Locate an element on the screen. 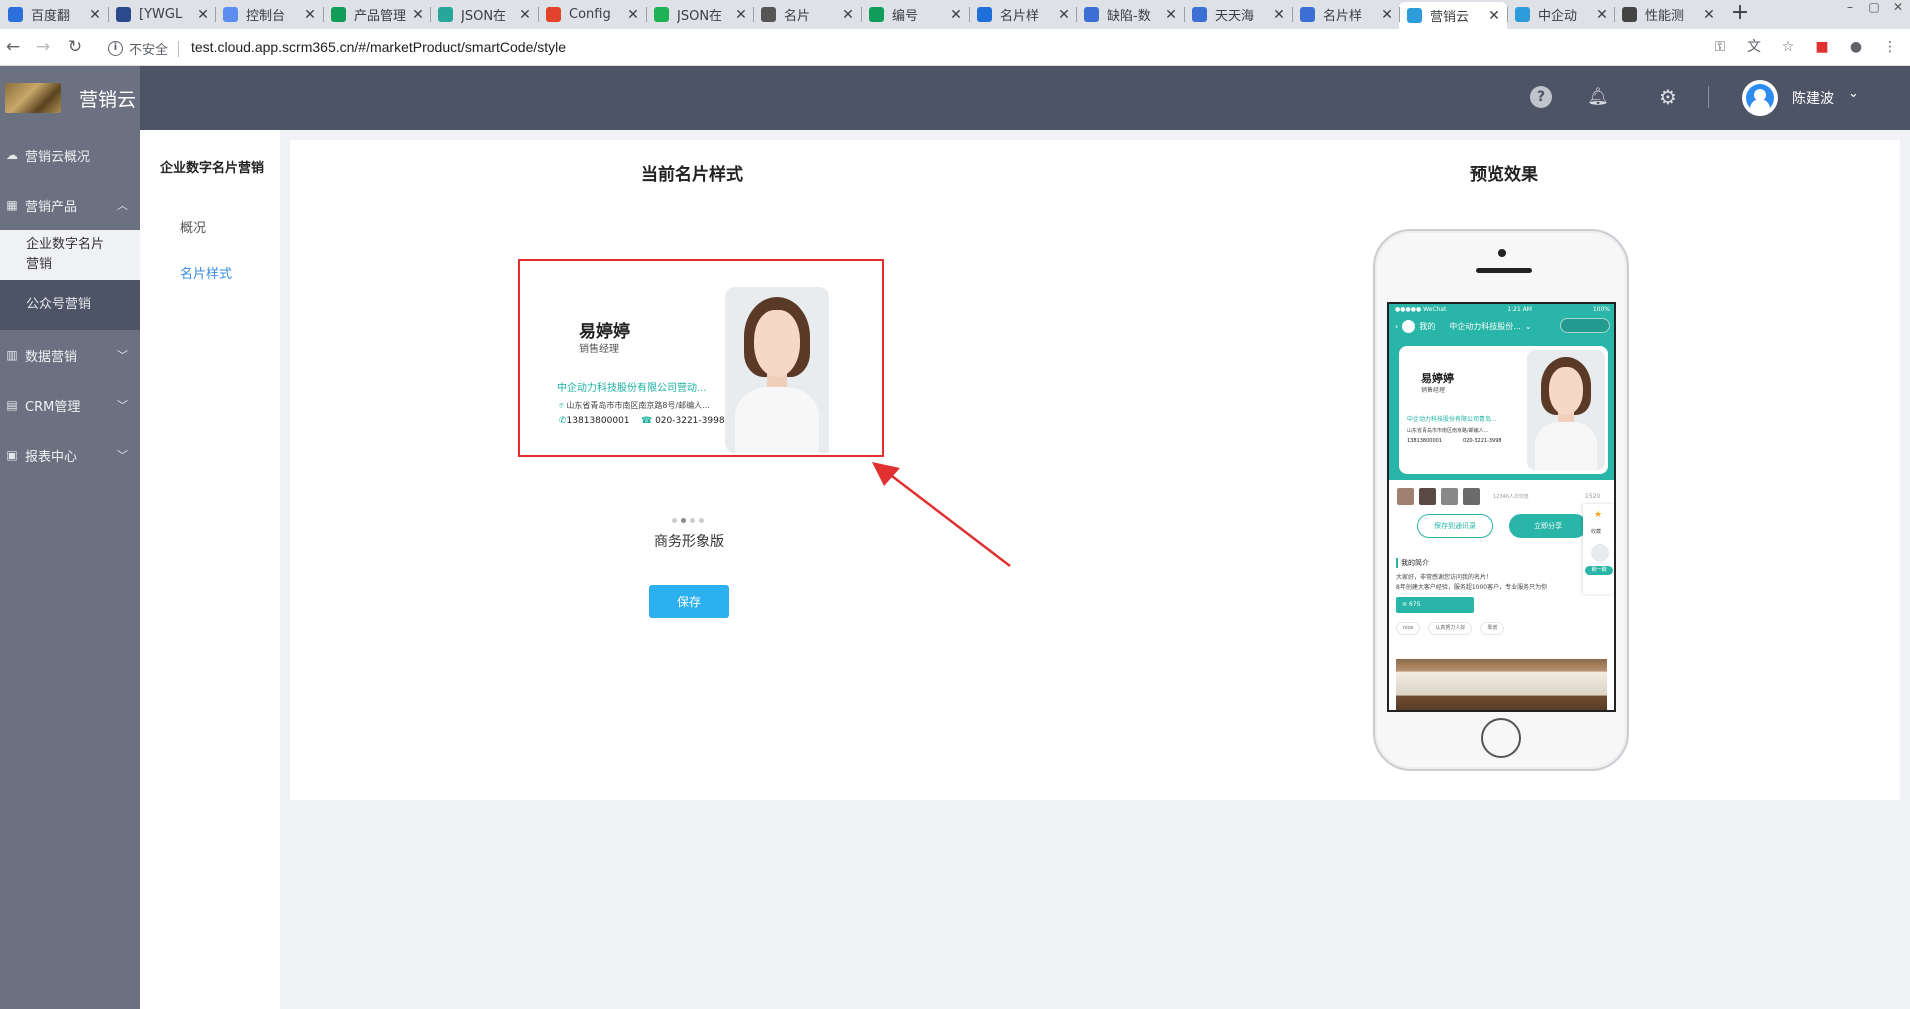  browser-tab: 控制台 ✕ is located at coordinates (269, 14).